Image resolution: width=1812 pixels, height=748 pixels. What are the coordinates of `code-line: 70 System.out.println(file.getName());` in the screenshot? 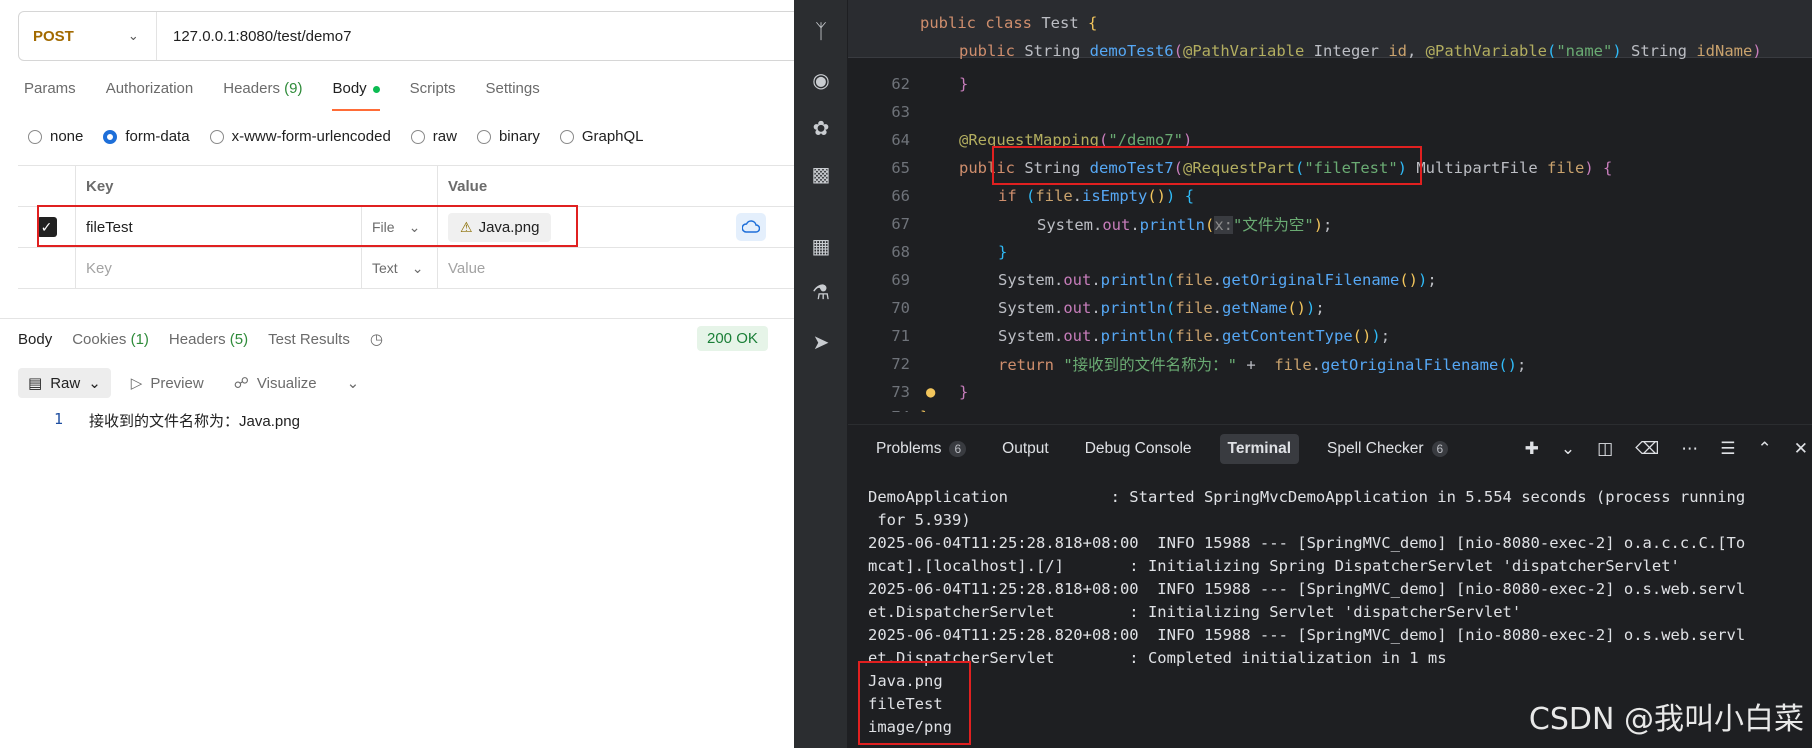 It's located at (1330, 307).